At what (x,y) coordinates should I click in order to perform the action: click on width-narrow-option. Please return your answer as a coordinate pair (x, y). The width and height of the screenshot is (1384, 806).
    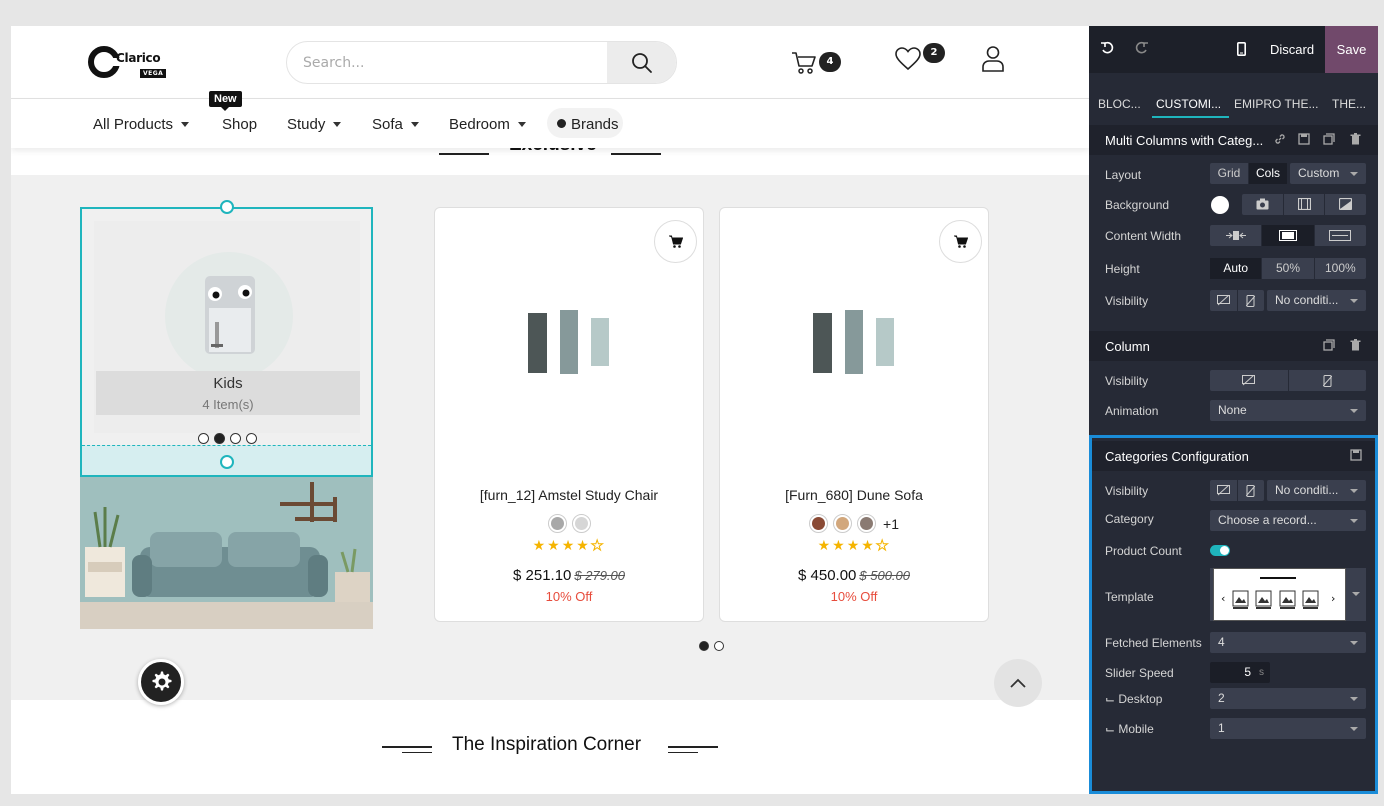
    Looking at the image, I should click on (1236, 235).